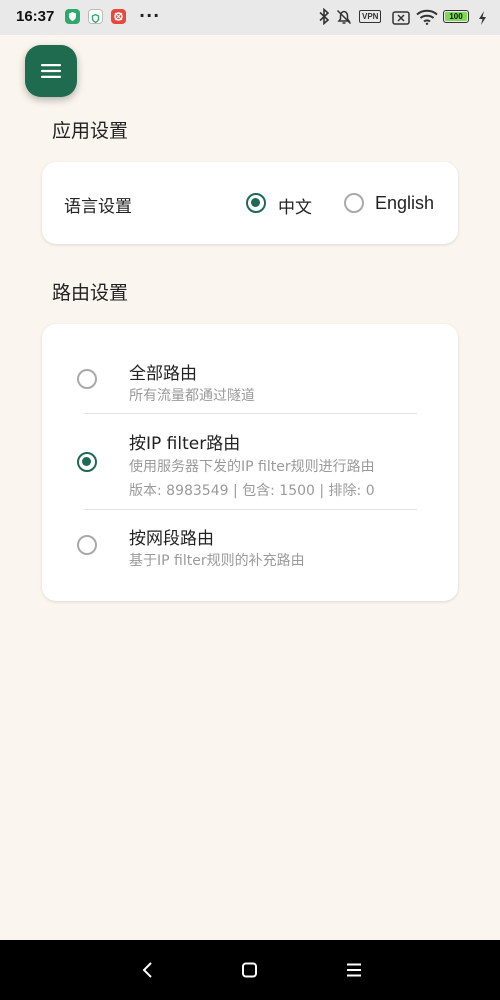  I want to click on radio-route-ip-filter, so click(87, 462).